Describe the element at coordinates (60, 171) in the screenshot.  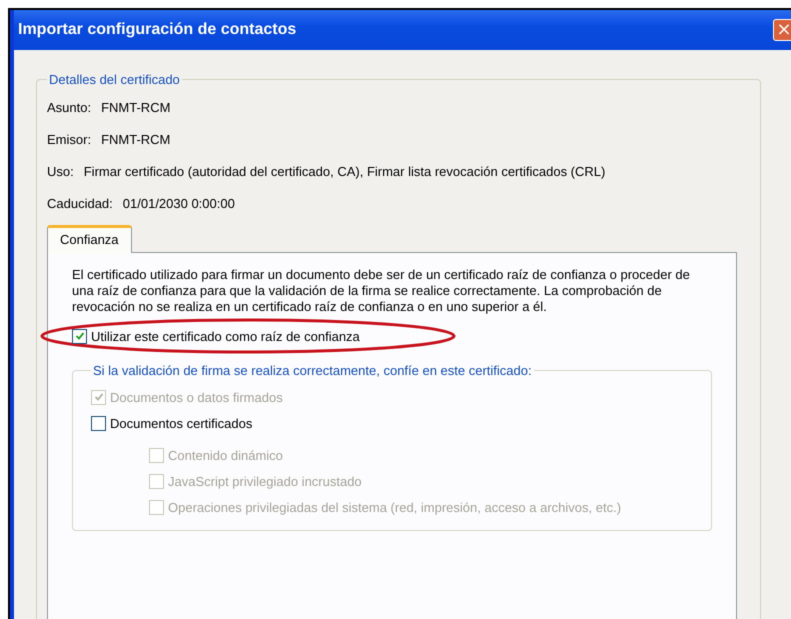
I see `field-label: Uso:` at that location.